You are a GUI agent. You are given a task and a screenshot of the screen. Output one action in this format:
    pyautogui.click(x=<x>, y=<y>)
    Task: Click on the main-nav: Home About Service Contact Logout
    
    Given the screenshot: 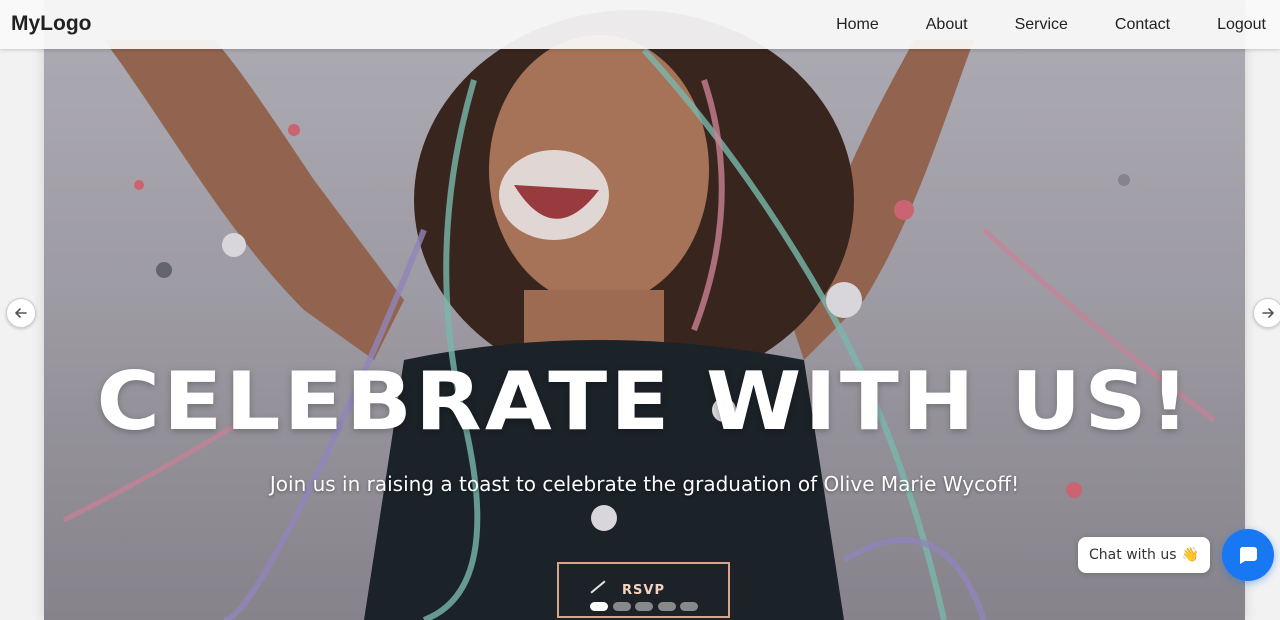 What is the action you would take?
    pyautogui.click(x=1027, y=24)
    